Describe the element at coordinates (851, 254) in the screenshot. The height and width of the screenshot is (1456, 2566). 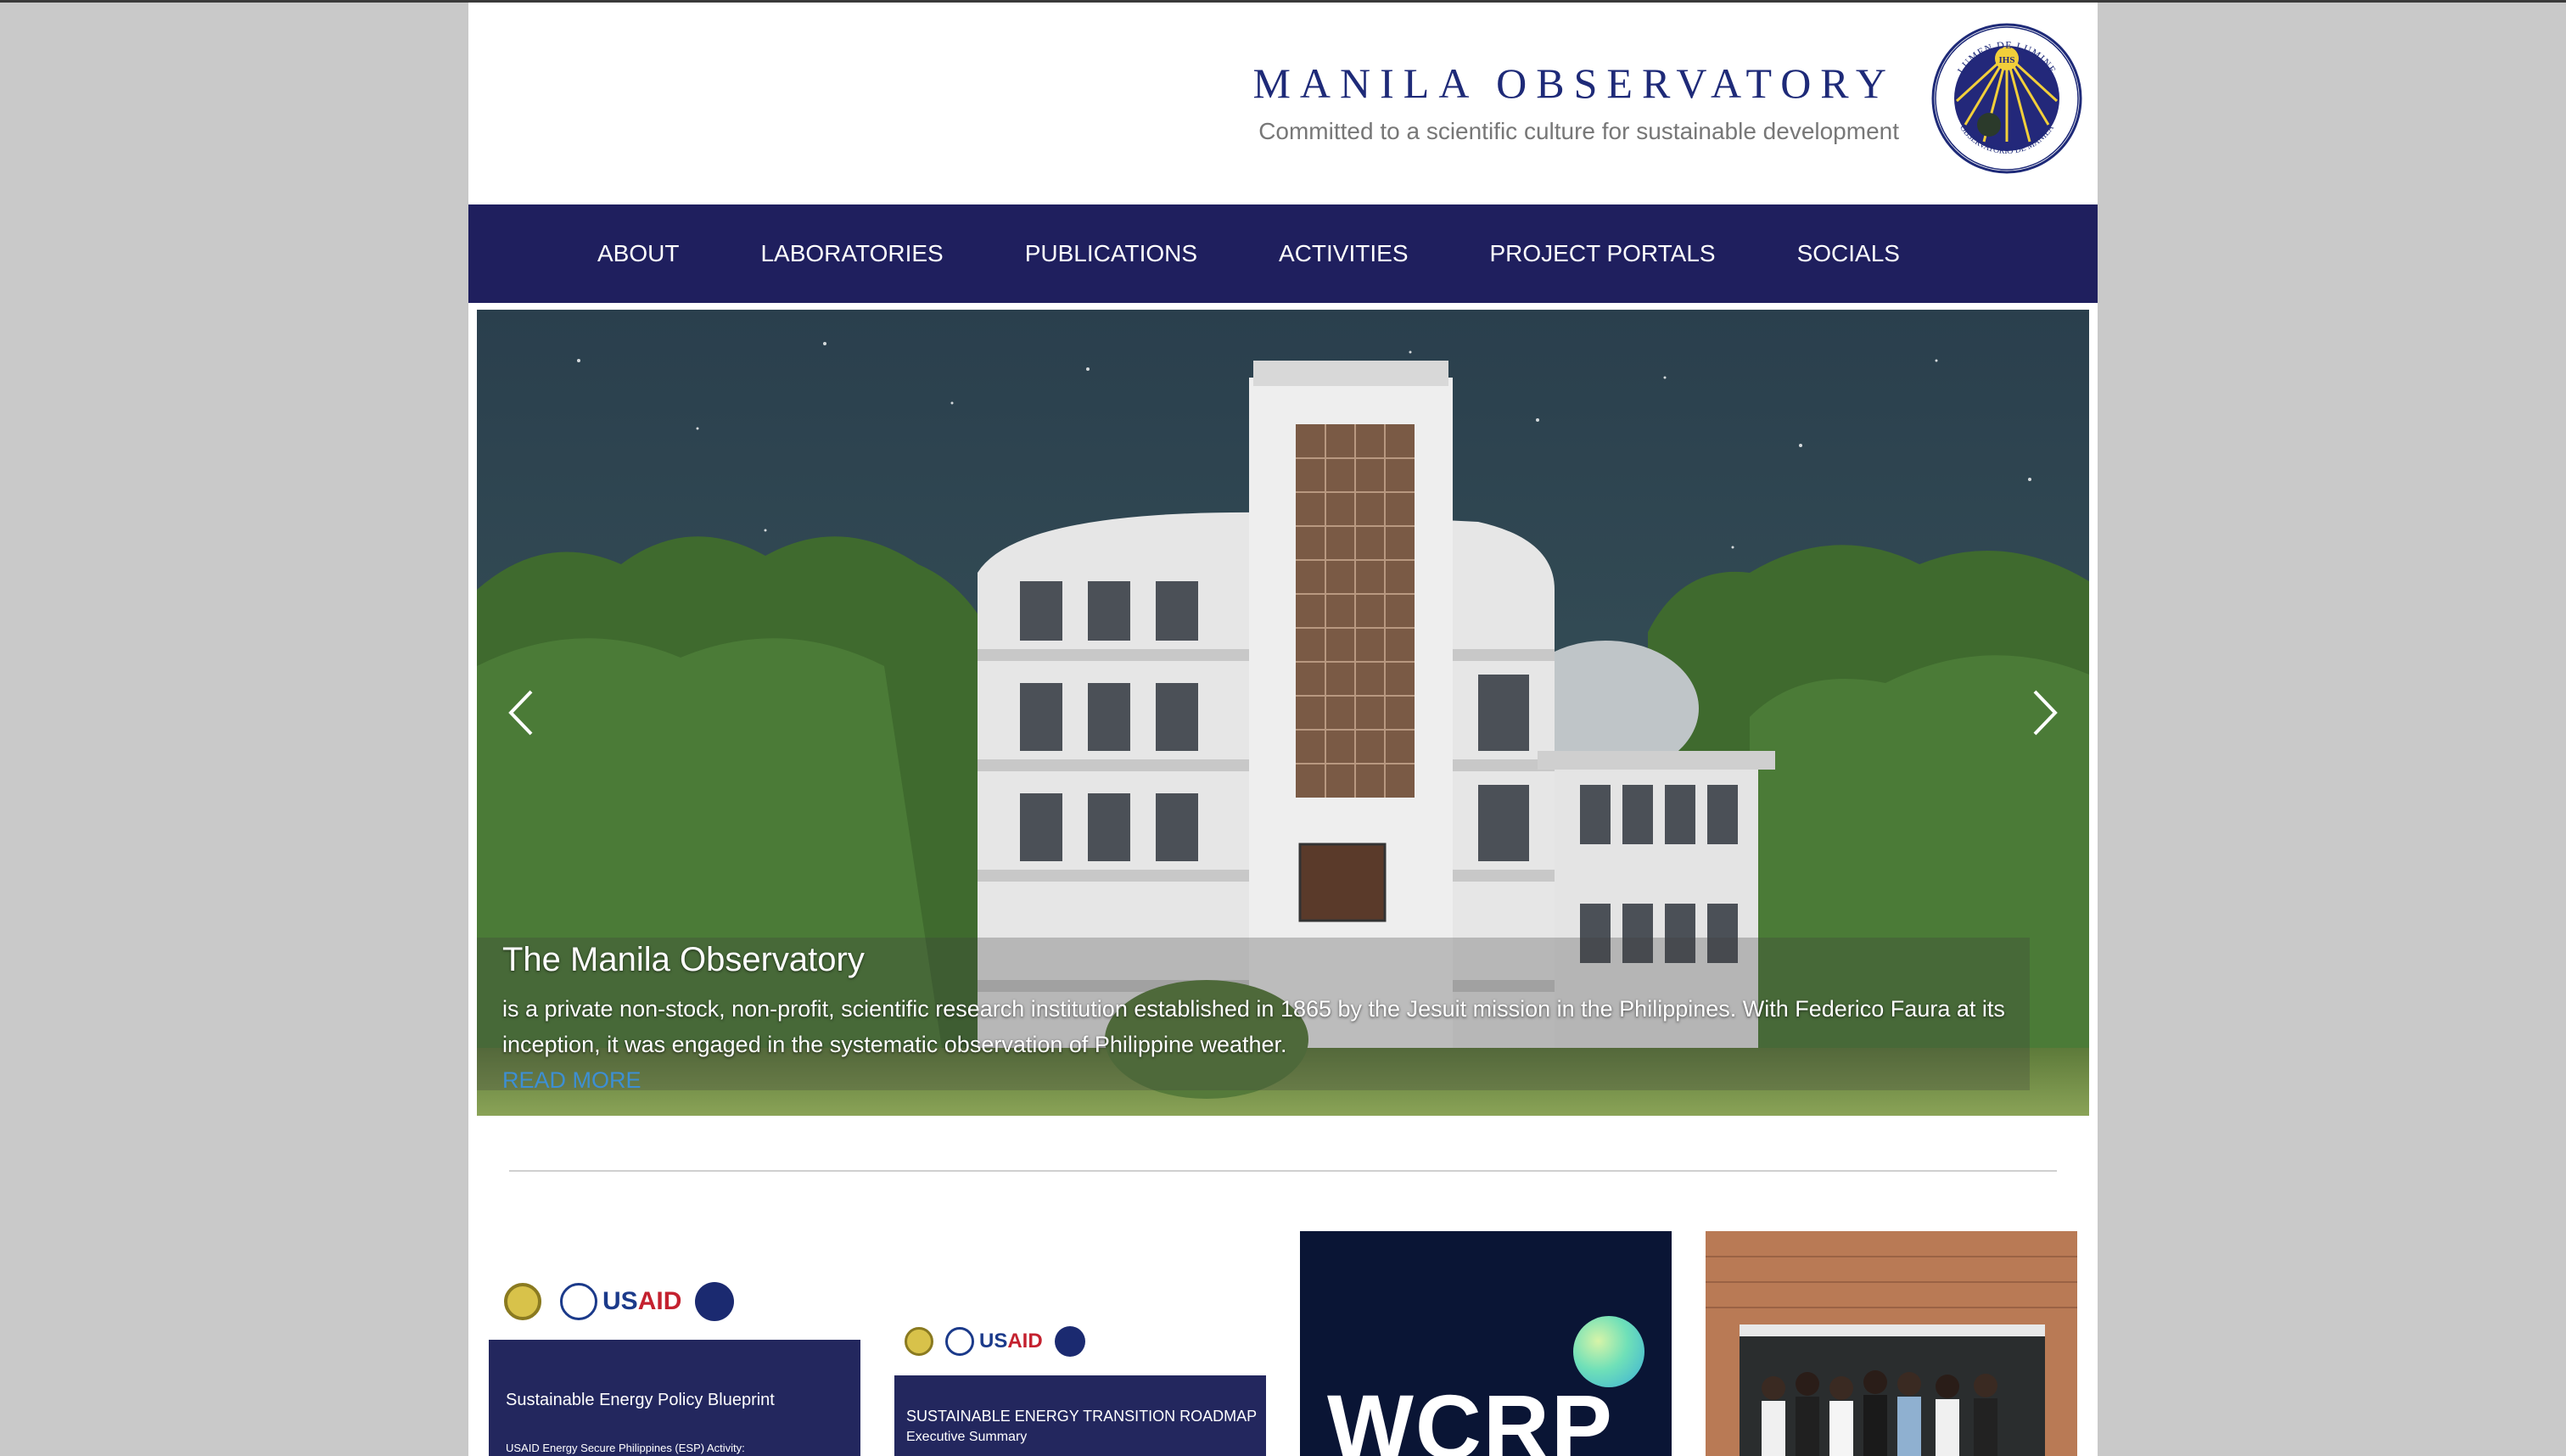
I see `nav-item-laboratories: LABORATORIES` at that location.